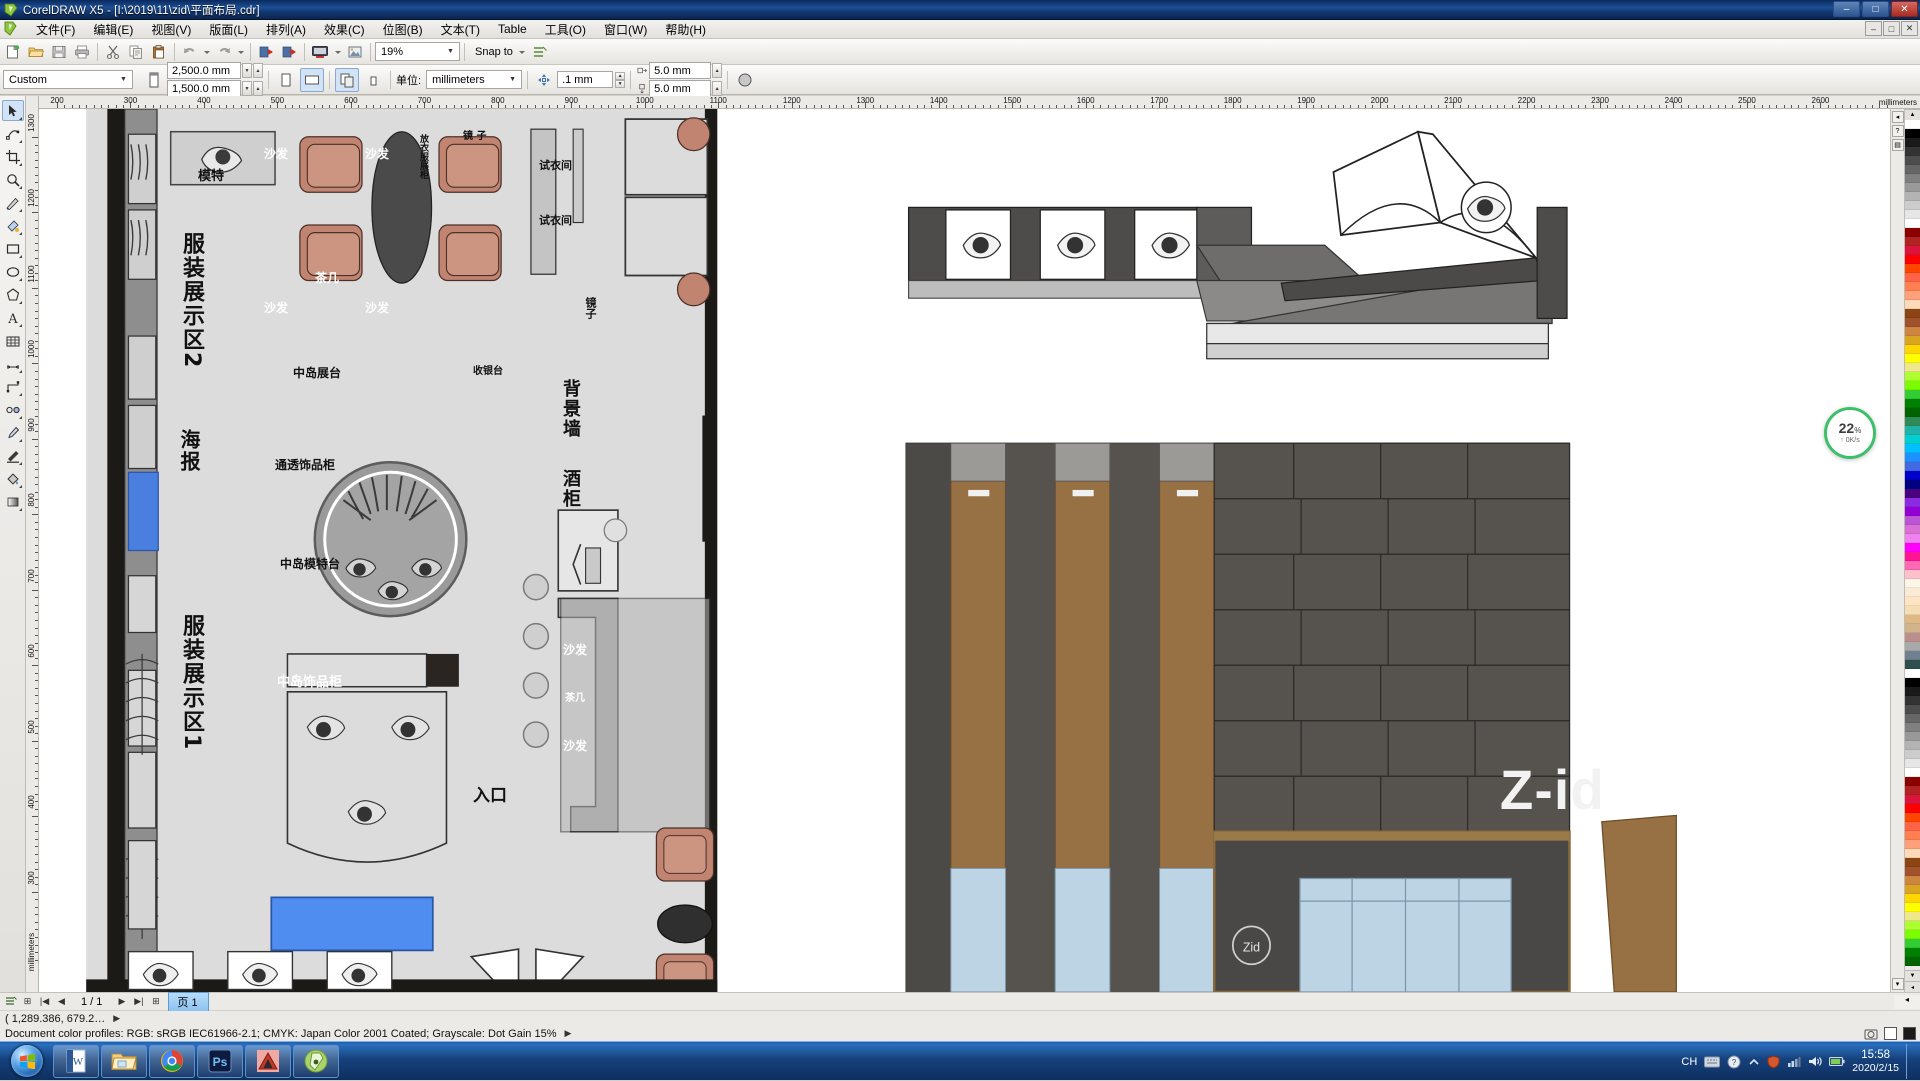 This screenshot has height=1081, width=1920. What do you see at coordinates (417, 51) in the screenshot?
I see `zoom-level-combo: 19% ▼` at bounding box center [417, 51].